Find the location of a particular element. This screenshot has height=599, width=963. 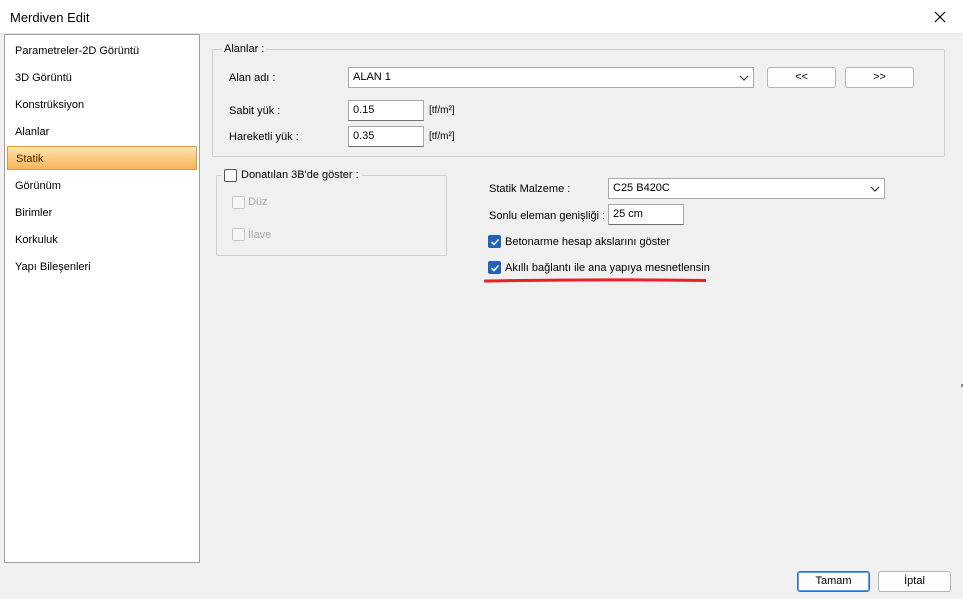

alan-adi-label: Alan adı : is located at coordinates (252, 78).